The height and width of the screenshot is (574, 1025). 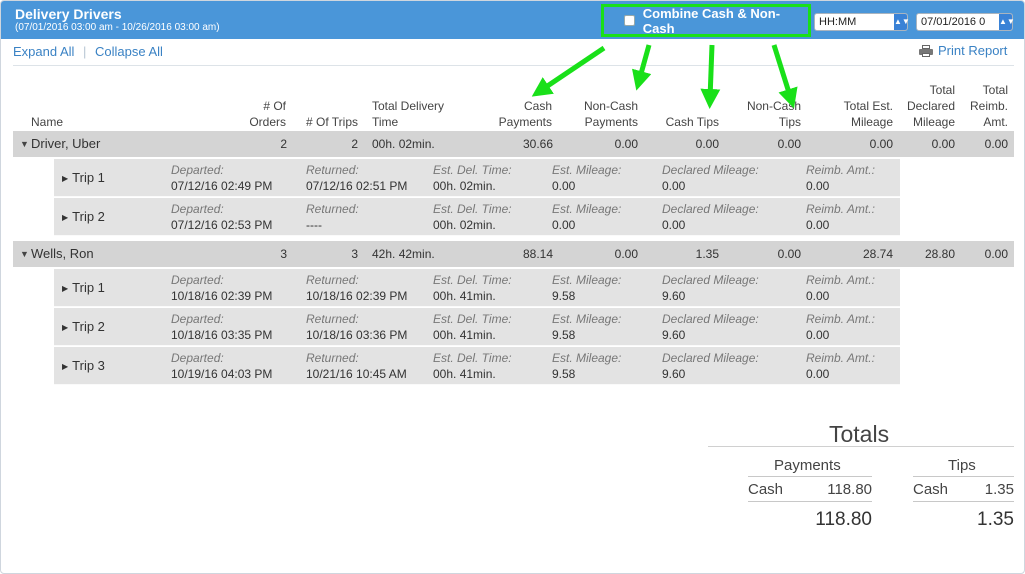 I want to click on tips-header-rule, so click(x=963, y=476).